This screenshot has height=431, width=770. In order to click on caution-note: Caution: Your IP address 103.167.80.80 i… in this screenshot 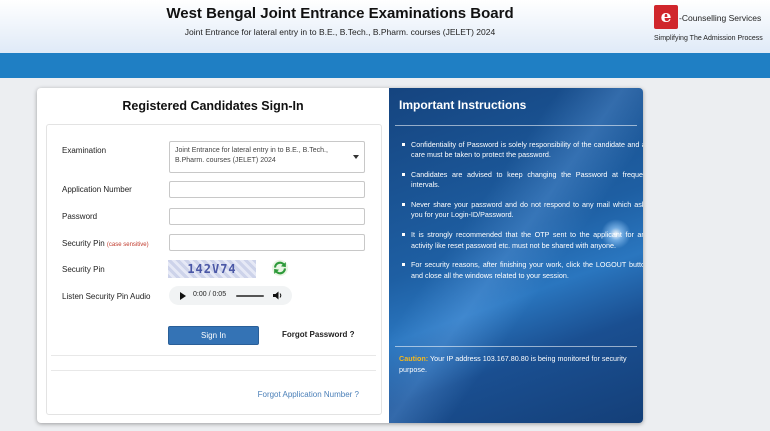, I will do `click(518, 364)`.